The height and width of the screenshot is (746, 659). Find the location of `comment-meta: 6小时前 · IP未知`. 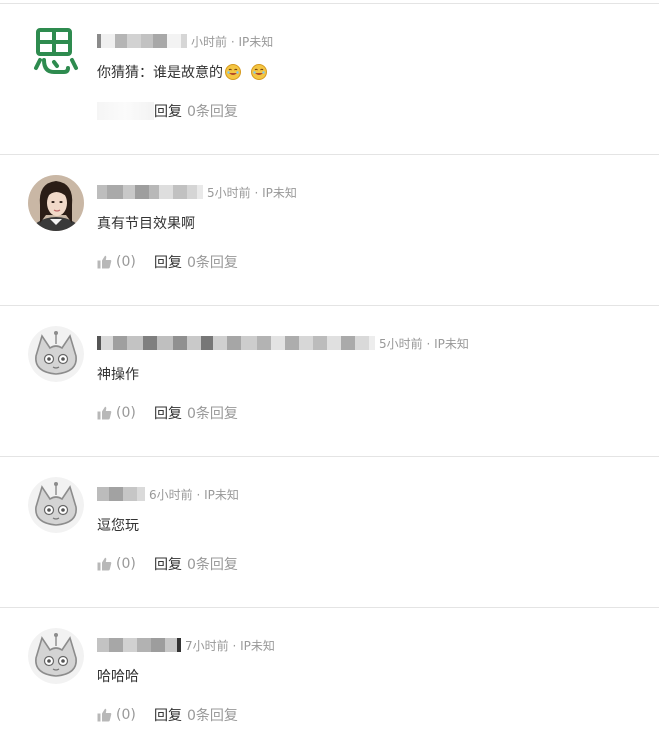

comment-meta: 6小时前 · IP未知 is located at coordinates (168, 494).